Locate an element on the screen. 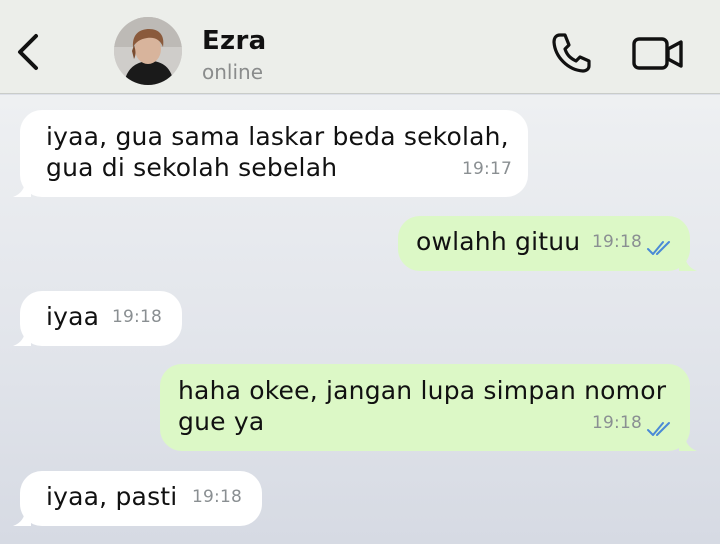  avatar is located at coordinates (148, 51).